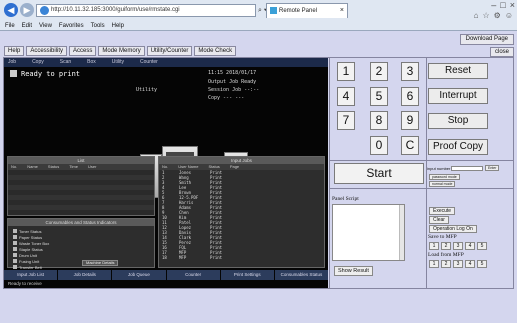 This screenshot has width=517, height=323. What do you see at coordinates (346, 96) in the screenshot?
I see `key-4: 4` at bounding box center [346, 96].